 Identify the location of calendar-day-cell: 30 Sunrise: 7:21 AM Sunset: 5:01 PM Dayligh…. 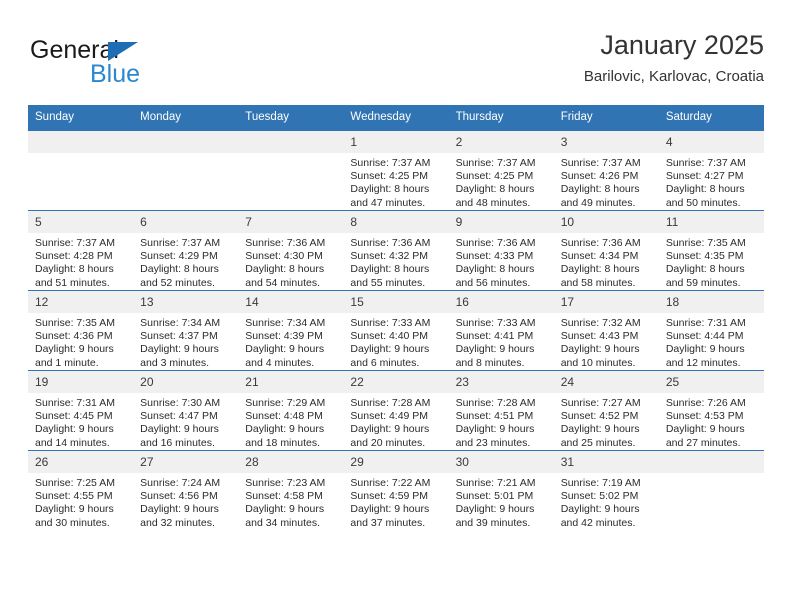
(501, 490).